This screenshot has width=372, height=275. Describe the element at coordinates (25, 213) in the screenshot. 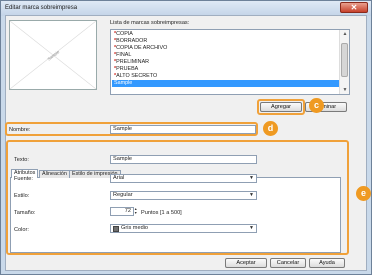

I see `size-label: Tamaño:` at that location.